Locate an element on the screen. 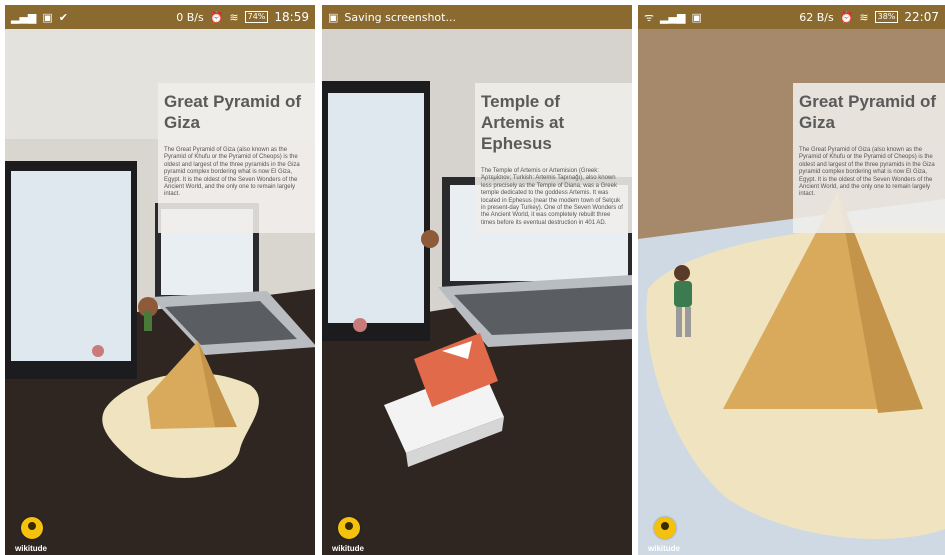 Image resolution: width=945 pixels, height=555 pixels. network-speed: 0 B/s is located at coordinates (190, 17).